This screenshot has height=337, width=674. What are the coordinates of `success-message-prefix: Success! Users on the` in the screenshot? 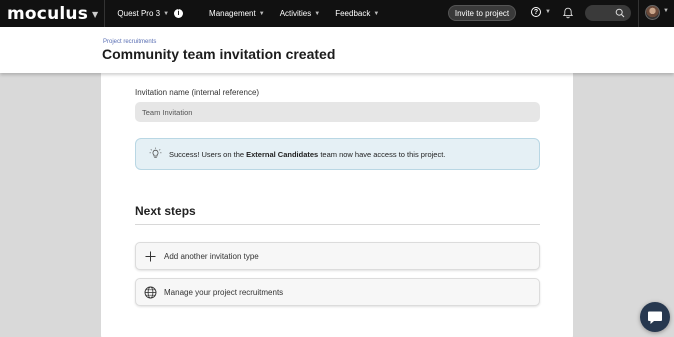 It's located at (208, 154).